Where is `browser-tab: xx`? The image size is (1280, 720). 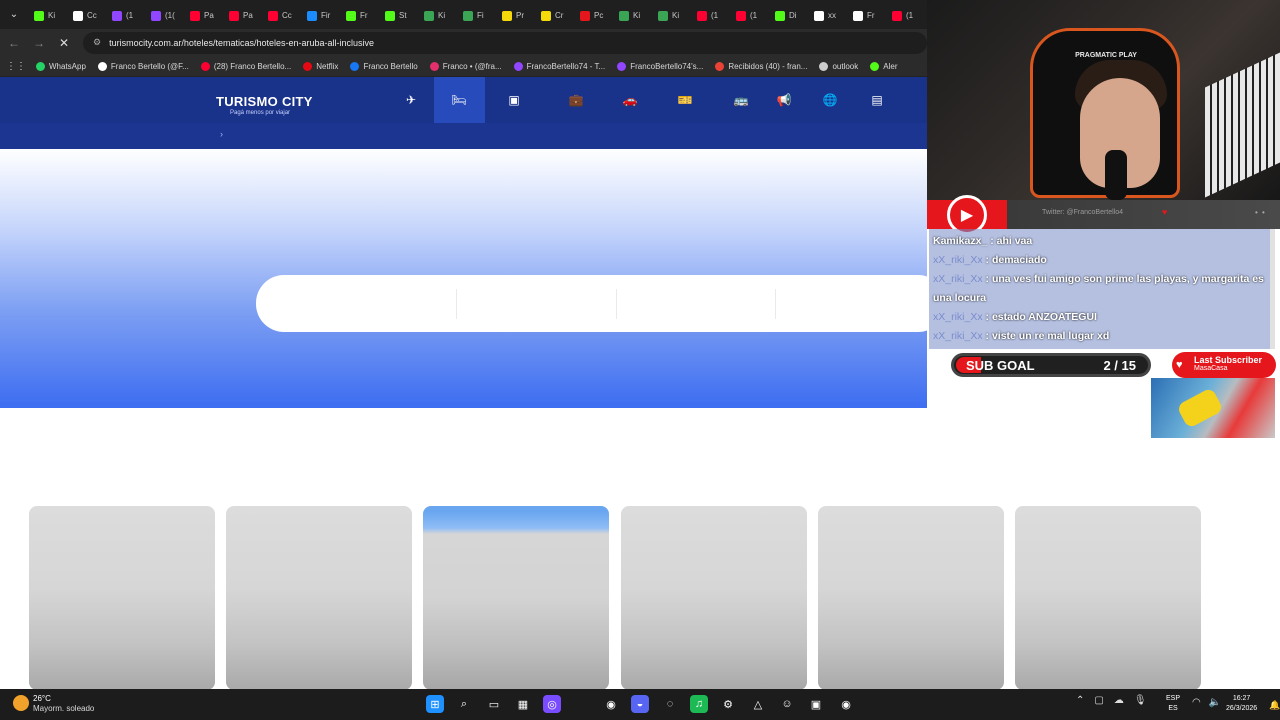 browser-tab: xx is located at coordinates (827, 16).